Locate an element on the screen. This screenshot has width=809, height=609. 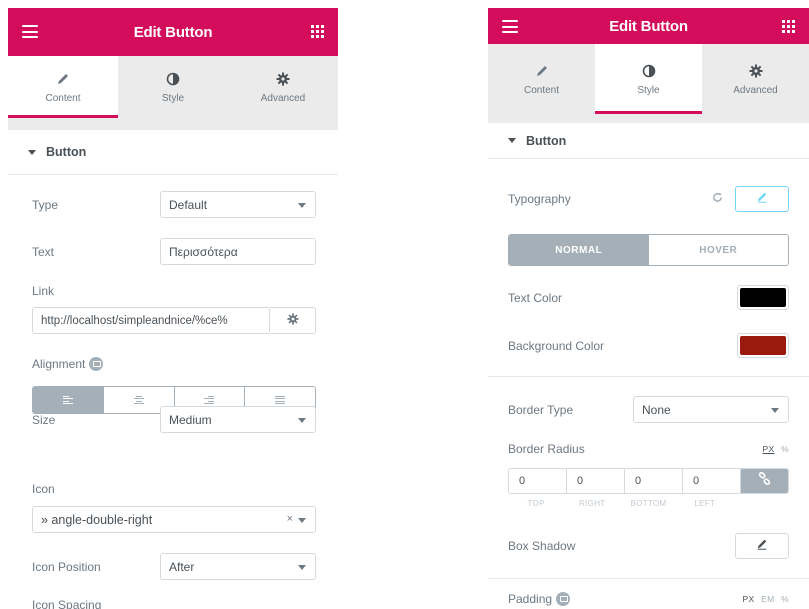
text-color-picker is located at coordinates (763, 297).